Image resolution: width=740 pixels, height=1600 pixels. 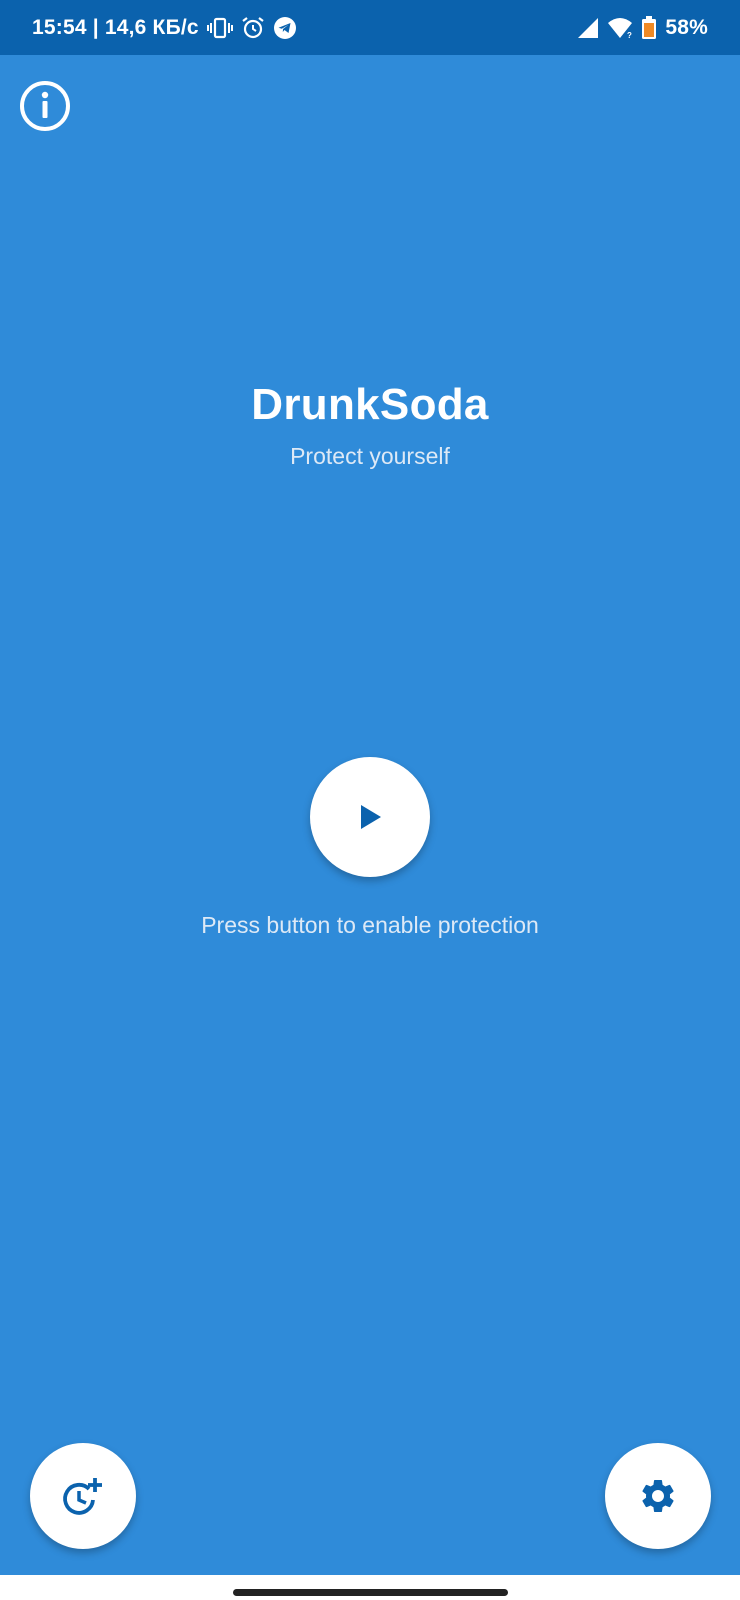 I want to click on status-right: ? 58%, so click(x=642, y=27).